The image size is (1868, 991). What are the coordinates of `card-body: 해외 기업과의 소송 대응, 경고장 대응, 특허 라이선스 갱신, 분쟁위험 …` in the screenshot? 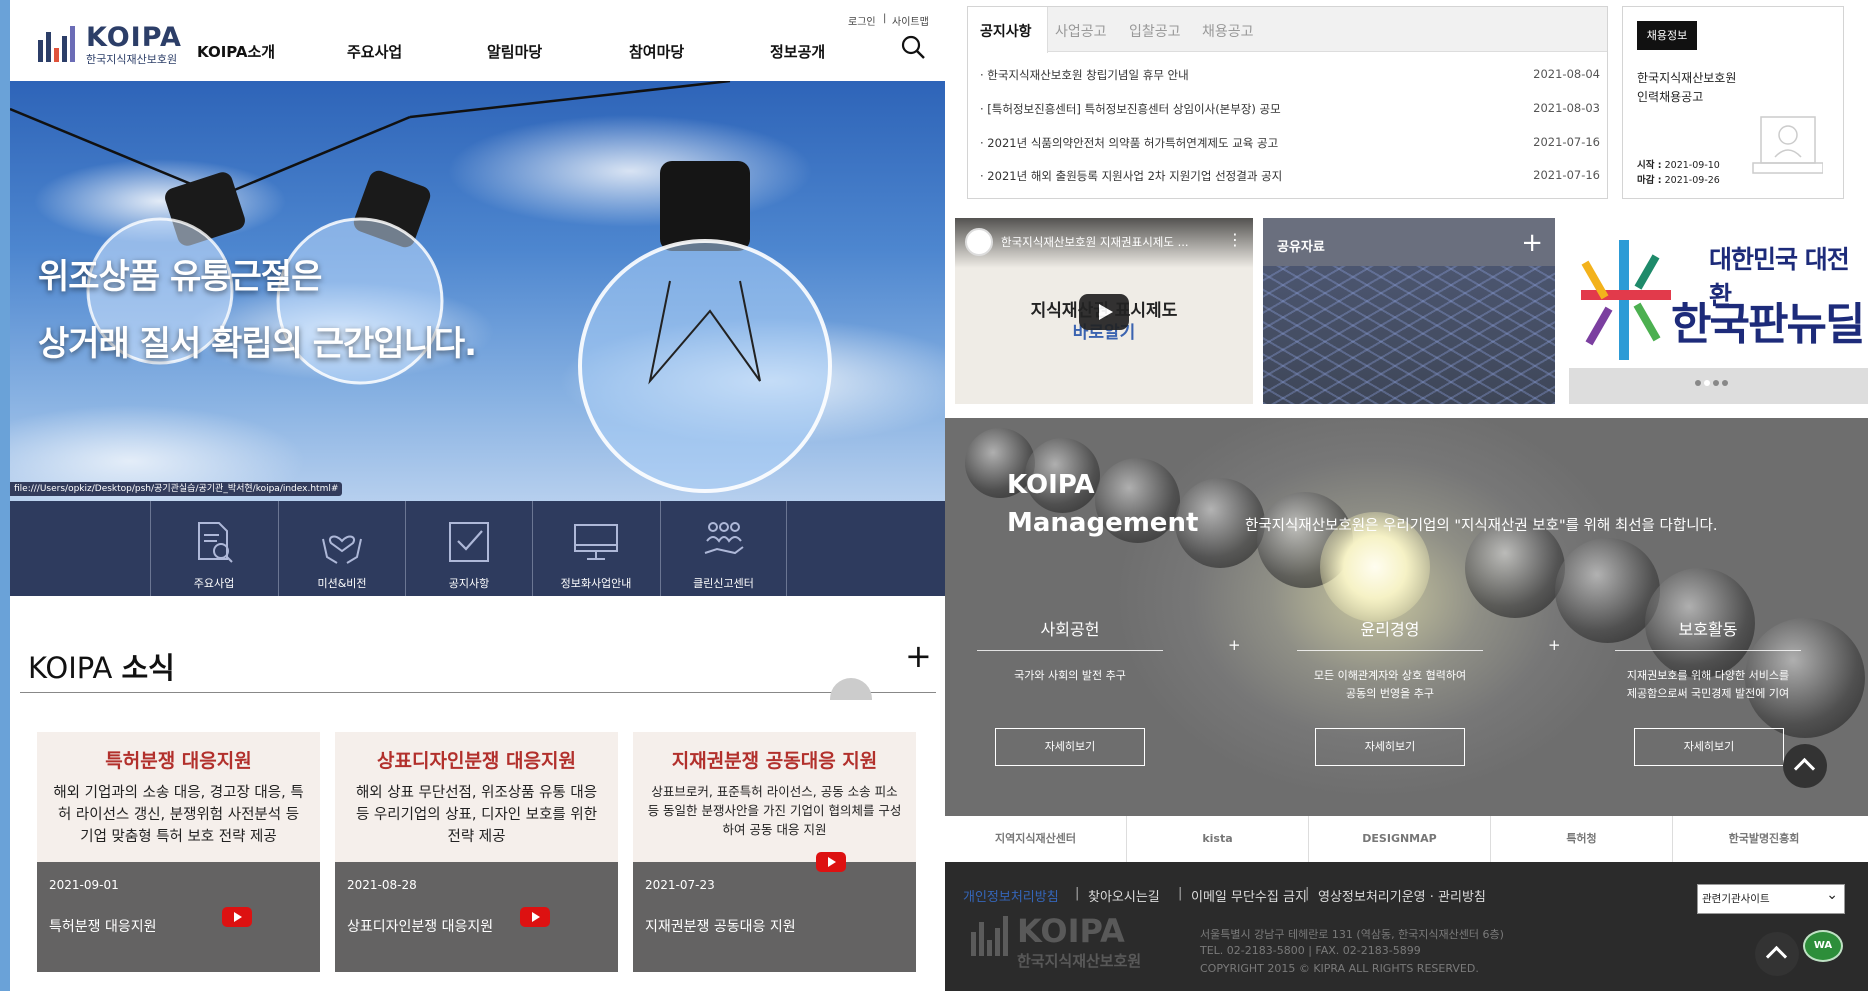 It's located at (178, 815).